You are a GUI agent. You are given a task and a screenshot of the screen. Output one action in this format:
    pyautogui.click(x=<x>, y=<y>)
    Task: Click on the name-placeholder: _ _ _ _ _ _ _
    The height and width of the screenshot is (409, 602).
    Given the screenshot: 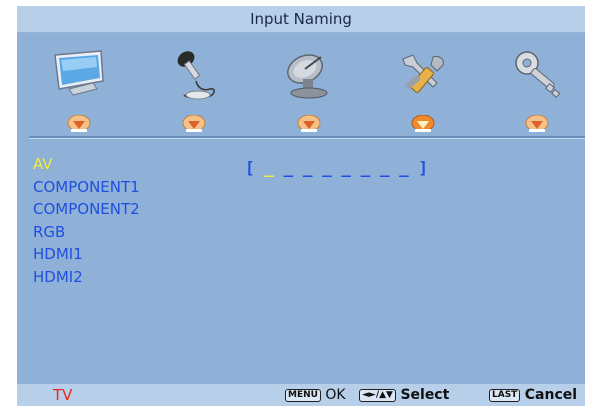 What is the action you would take?
    pyautogui.click(x=346, y=167)
    